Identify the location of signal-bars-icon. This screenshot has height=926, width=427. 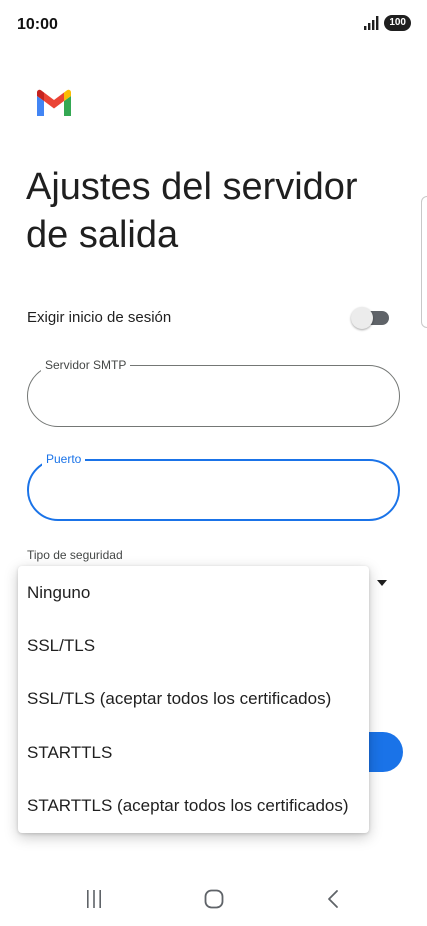
(371, 23).